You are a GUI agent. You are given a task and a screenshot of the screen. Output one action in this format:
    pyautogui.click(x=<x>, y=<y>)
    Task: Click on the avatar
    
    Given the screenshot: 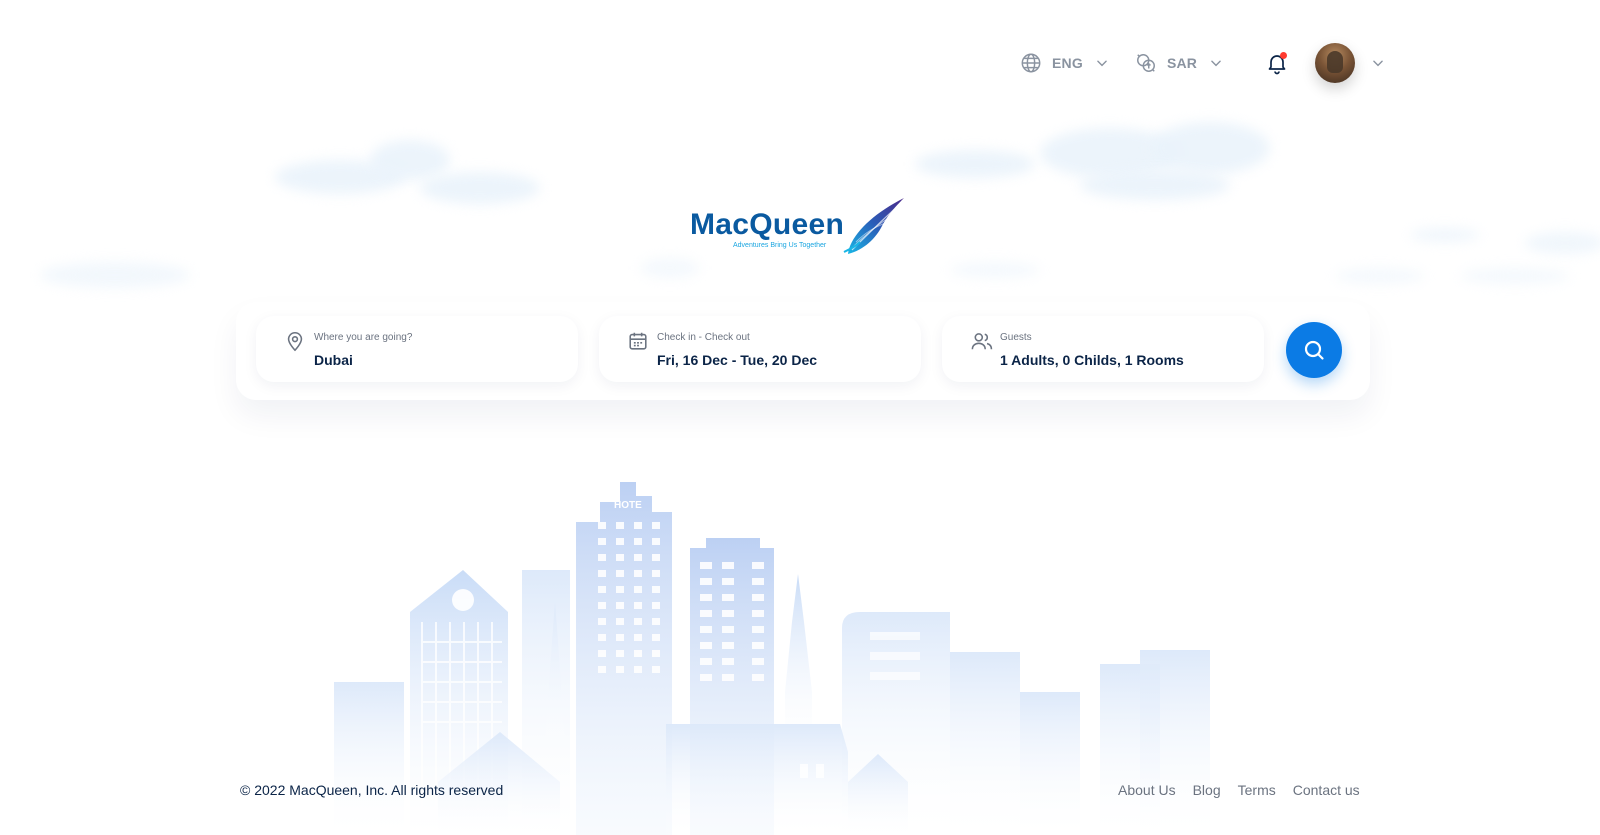 What is the action you would take?
    pyautogui.click(x=1335, y=63)
    